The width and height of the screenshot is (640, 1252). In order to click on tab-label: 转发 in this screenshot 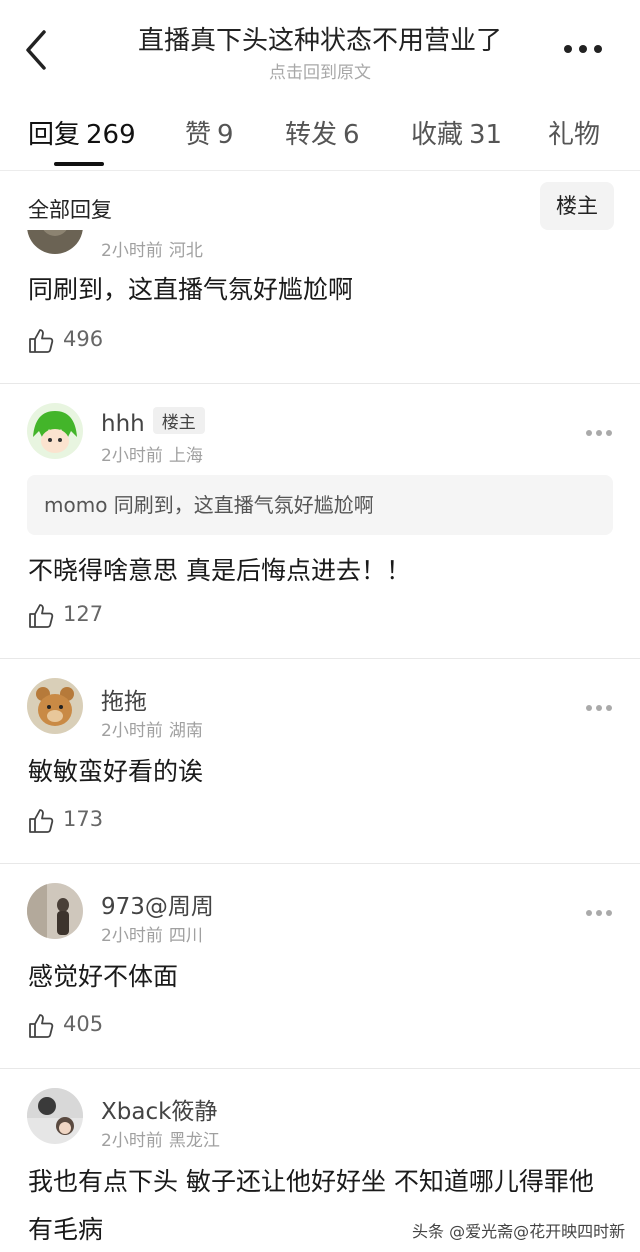, I will do `click(311, 135)`.